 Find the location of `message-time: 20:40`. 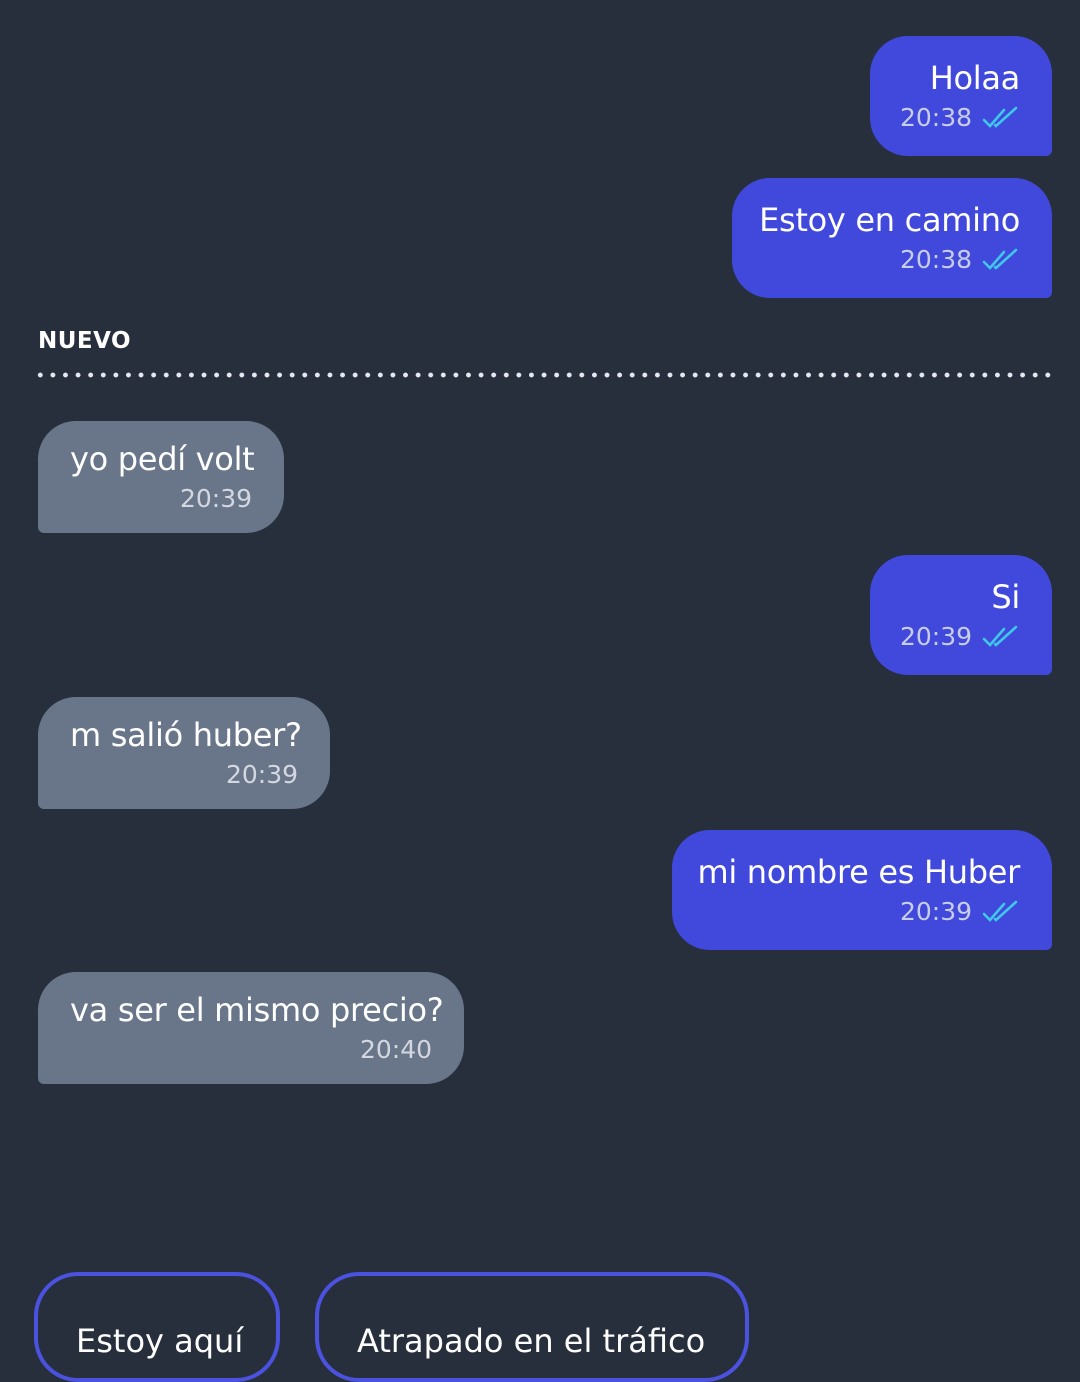

message-time: 20:40 is located at coordinates (395, 1049).